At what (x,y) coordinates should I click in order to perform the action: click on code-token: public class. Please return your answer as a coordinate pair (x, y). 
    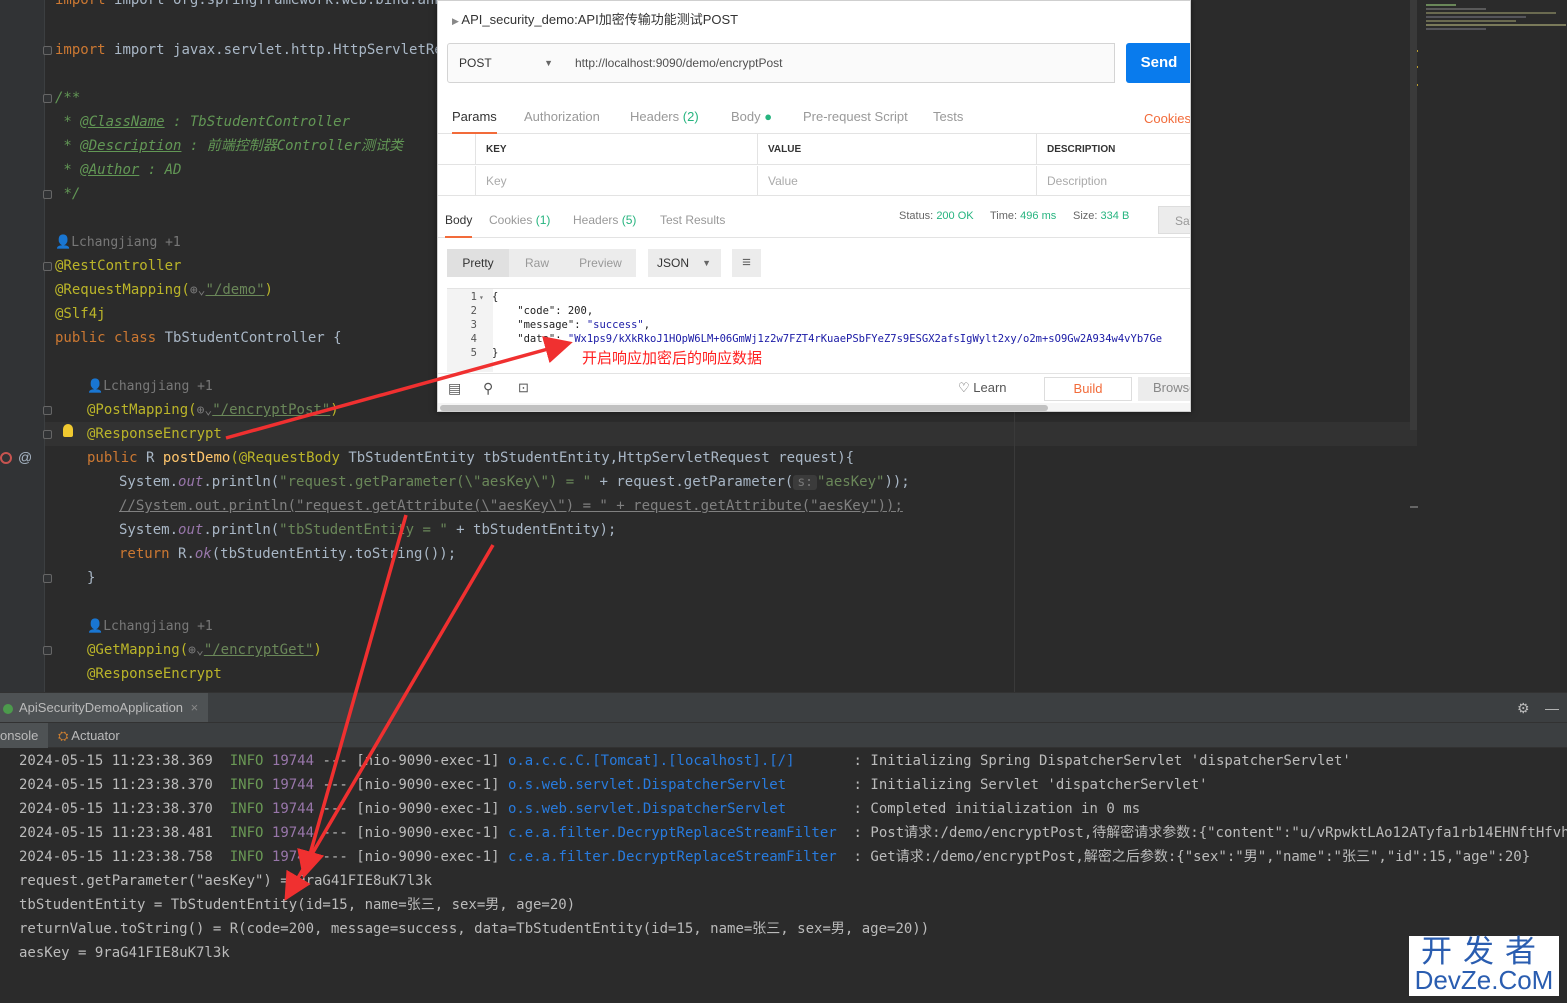
    Looking at the image, I should click on (110, 338).